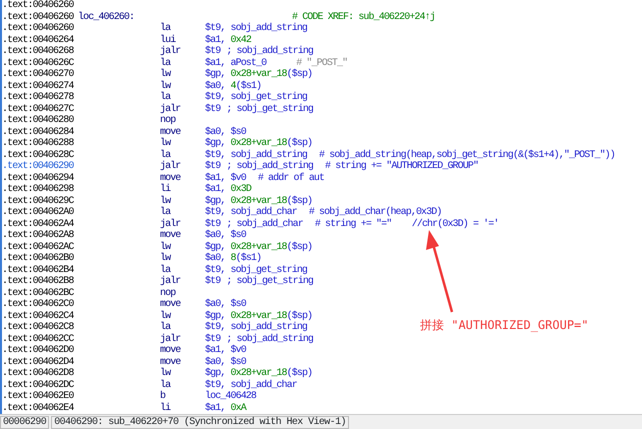 The width and height of the screenshot is (642, 429). Describe the element at coordinates (40, 144) in the screenshot. I see `address-label: .text:00406288` at that location.